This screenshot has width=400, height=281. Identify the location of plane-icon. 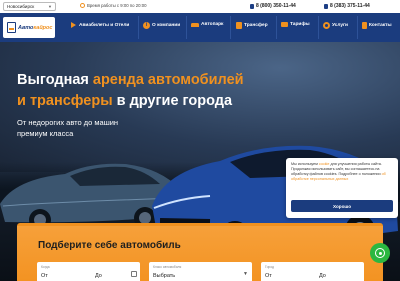
(73, 25).